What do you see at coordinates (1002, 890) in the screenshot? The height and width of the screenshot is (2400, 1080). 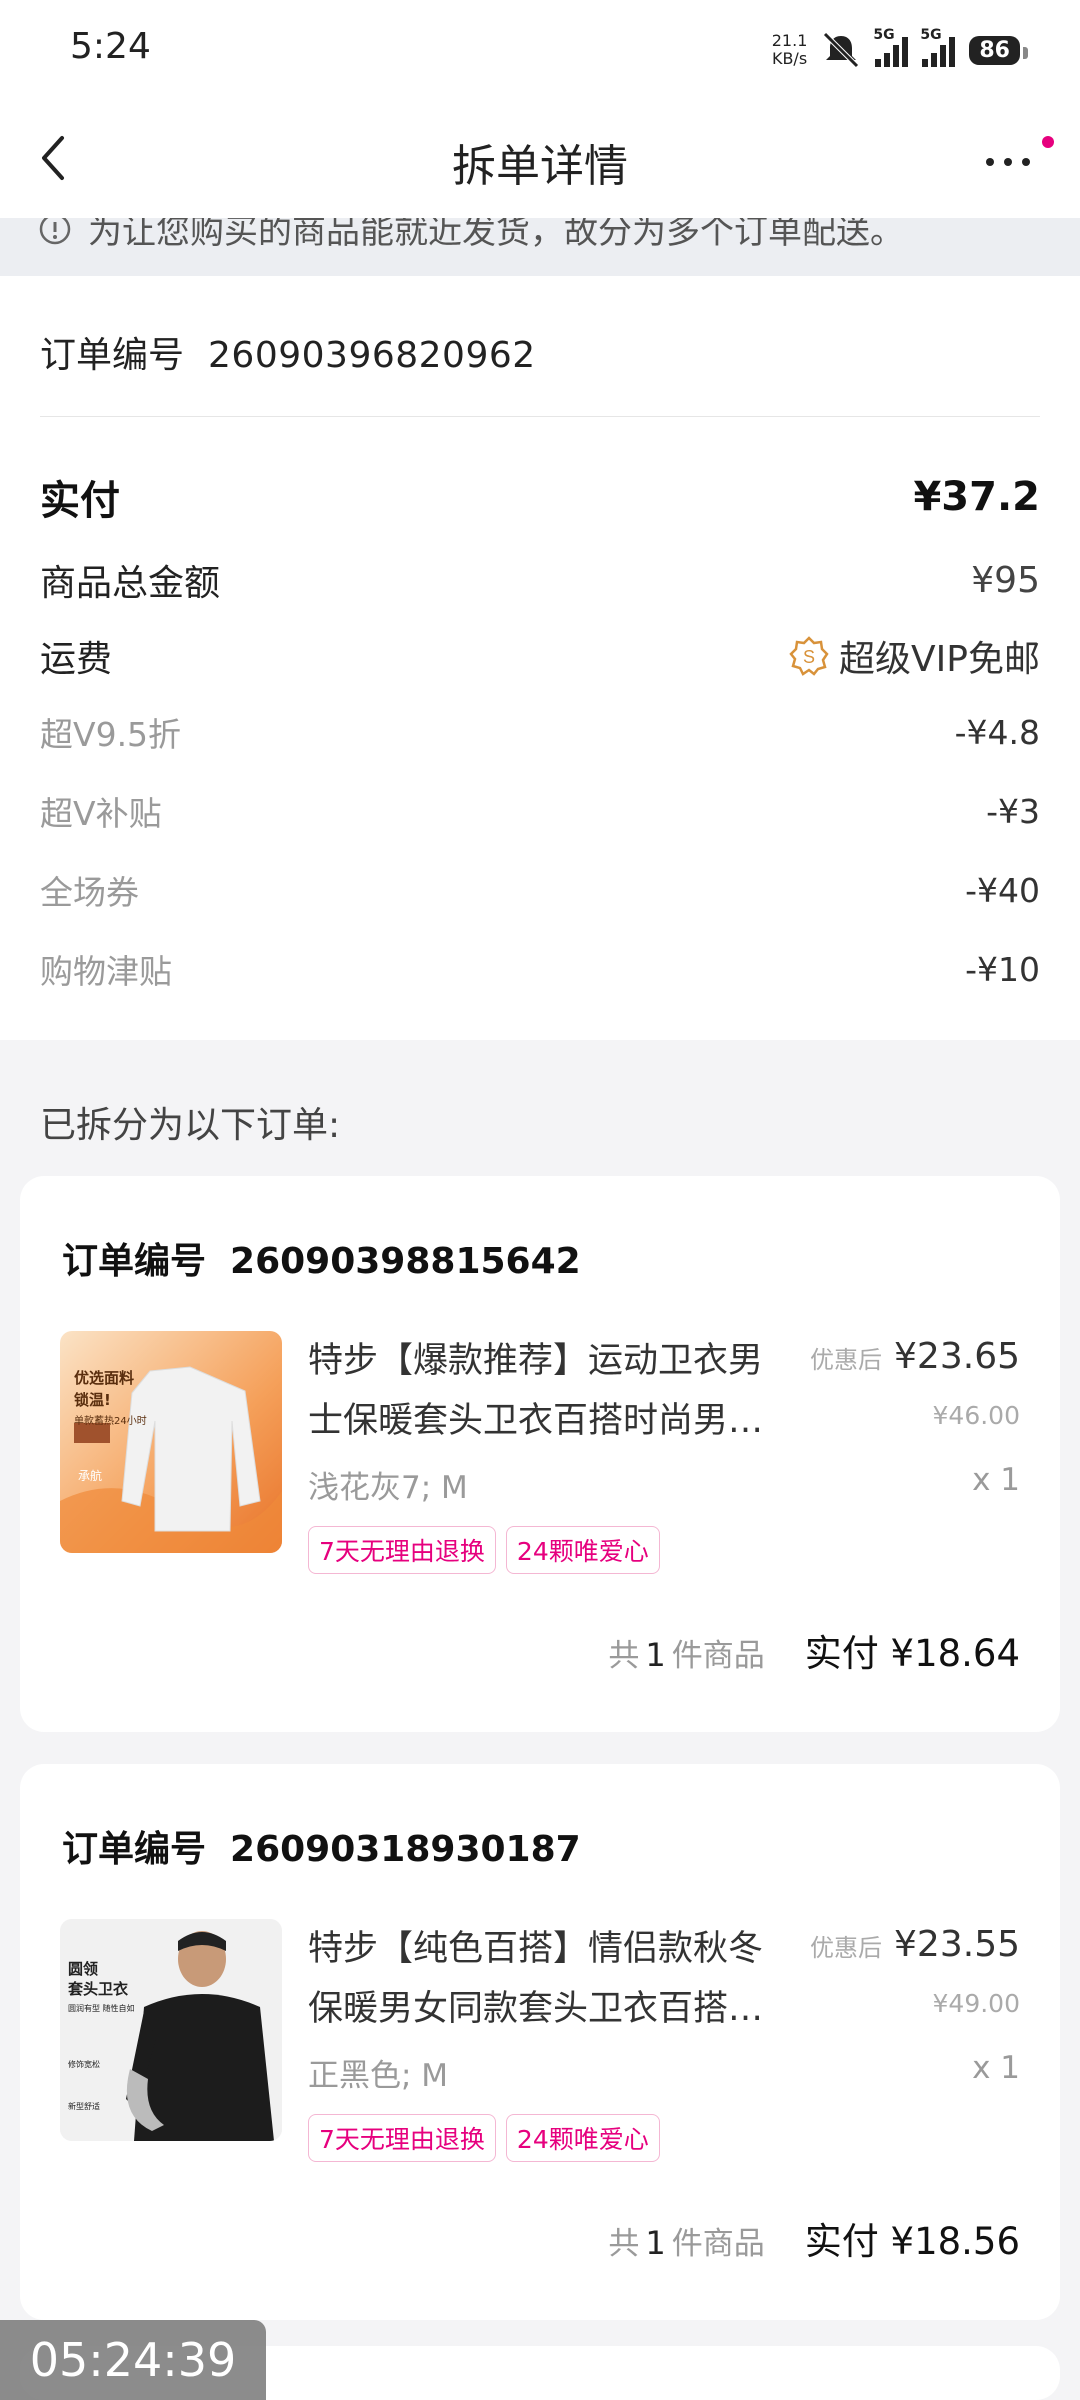 I see `row-value: -¥40` at bounding box center [1002, 890].